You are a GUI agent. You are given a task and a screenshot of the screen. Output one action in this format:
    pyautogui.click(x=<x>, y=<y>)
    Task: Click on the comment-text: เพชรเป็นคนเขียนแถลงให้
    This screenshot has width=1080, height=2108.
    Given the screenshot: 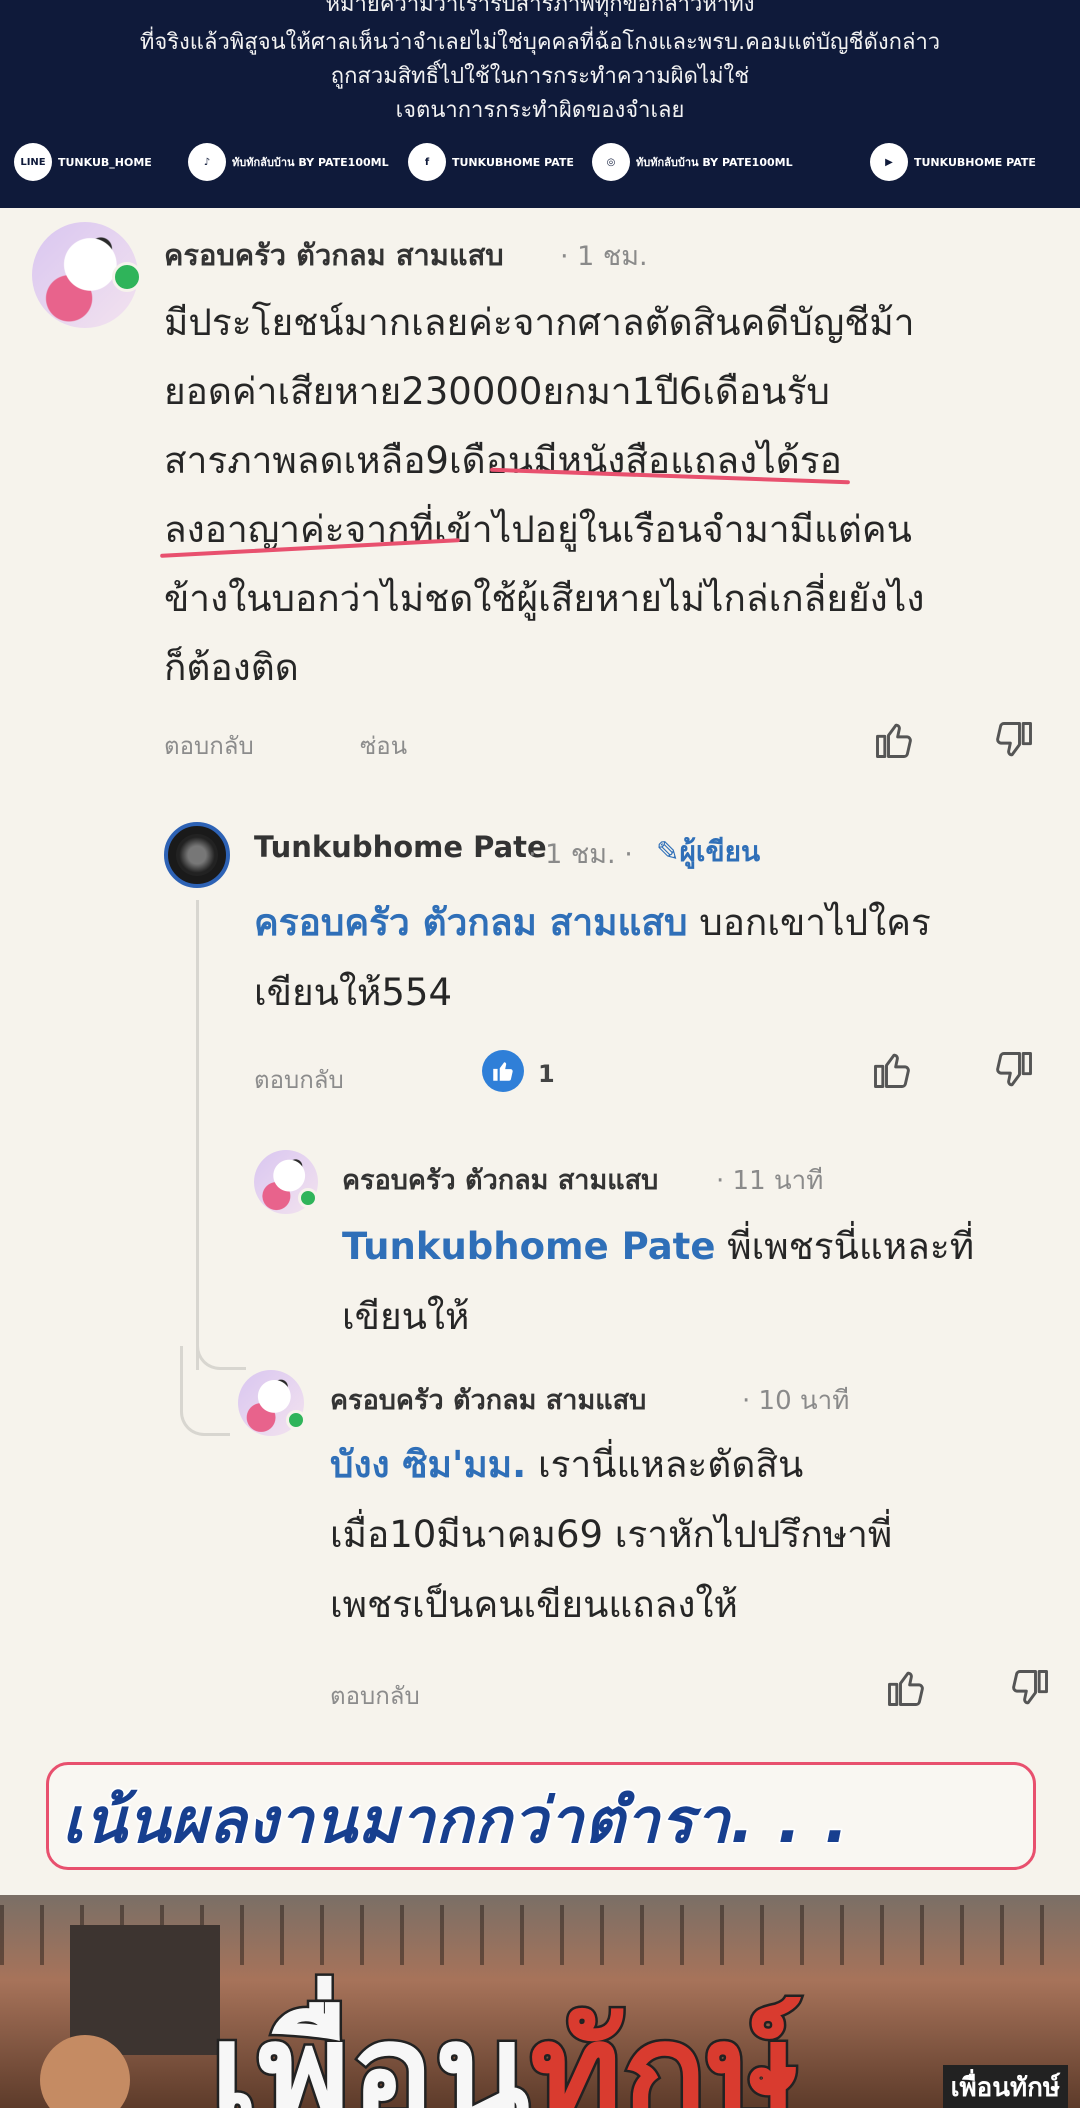 What is the action you would take?
    pyautogui.click(x=534, y=1604)
    